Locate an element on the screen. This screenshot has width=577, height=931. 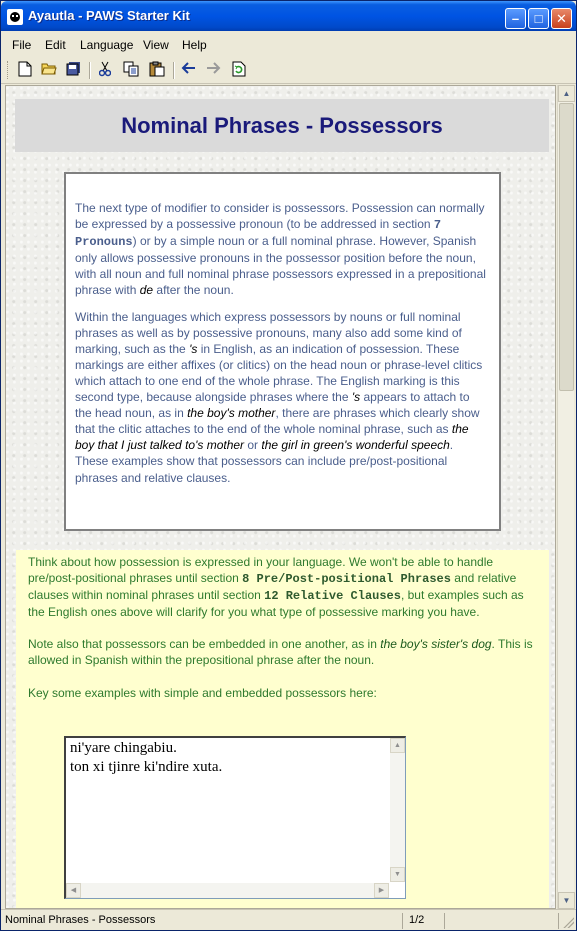
toolbar is located at coordinates (288, 70).